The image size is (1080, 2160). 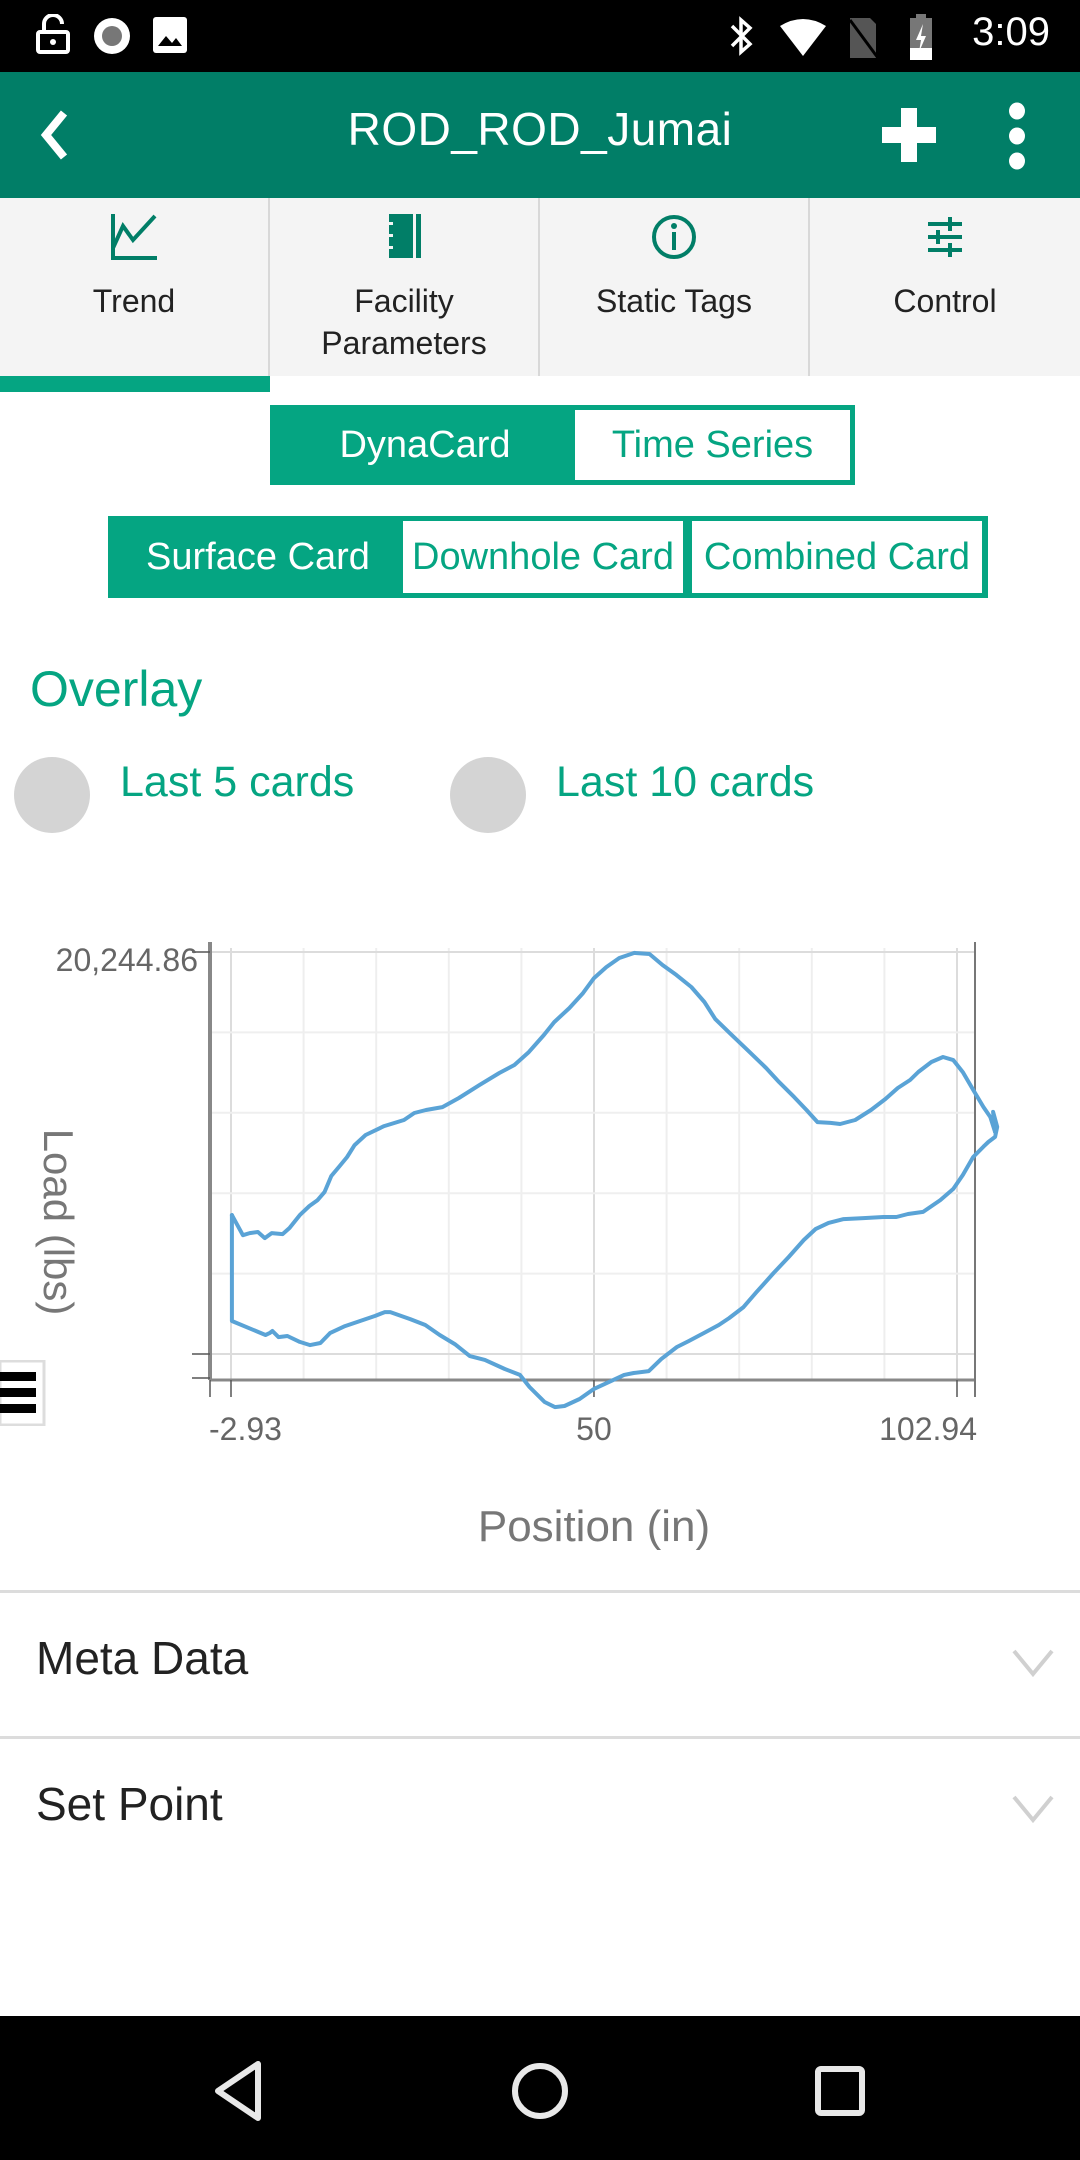 What do you see at coordinates (404, 322) in the screenshot?
I see `tab-label: Facility Parameters` at bounding box center [404, 322].